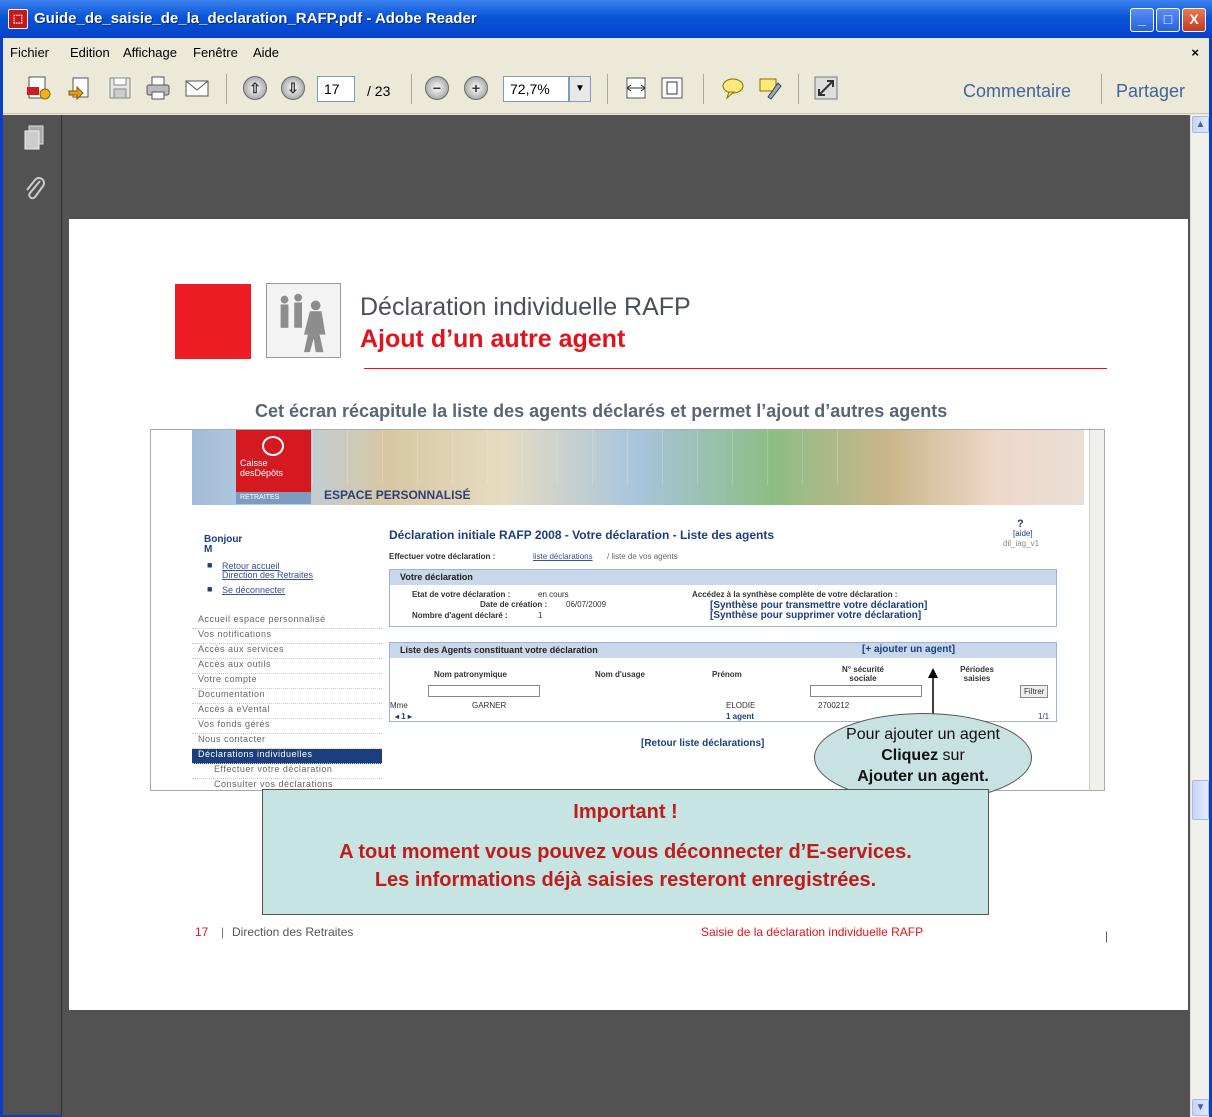 This screenshot has height=1117, width=1212. Describe the element at coordinates (1034, 691) in the screenshot. I see `filtrer-button: Filtrer` at that location.